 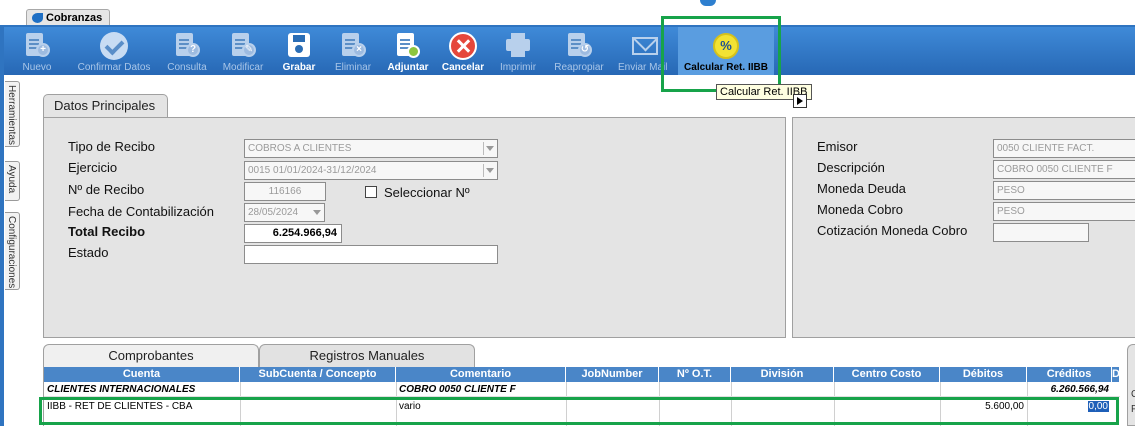 What do you see at coordinates (1011, 190) in the screenshot?
I see `moneda-deuda-value: PESO` at bounding box center [1011, 190].